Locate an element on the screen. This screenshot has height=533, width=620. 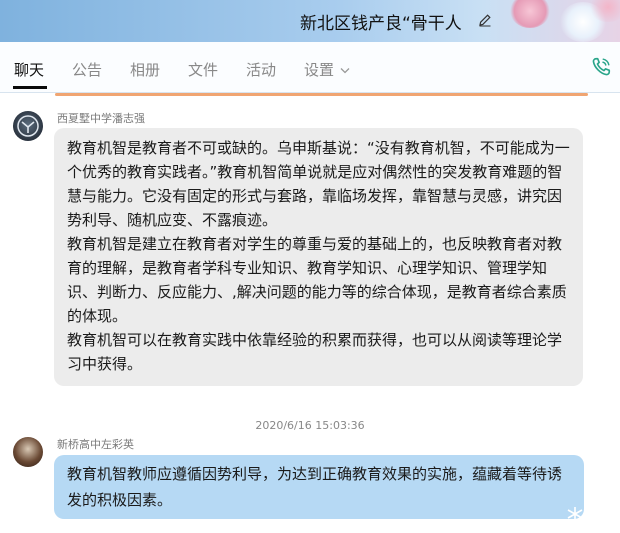
pencil-icon is located at coordinates (485, 20).